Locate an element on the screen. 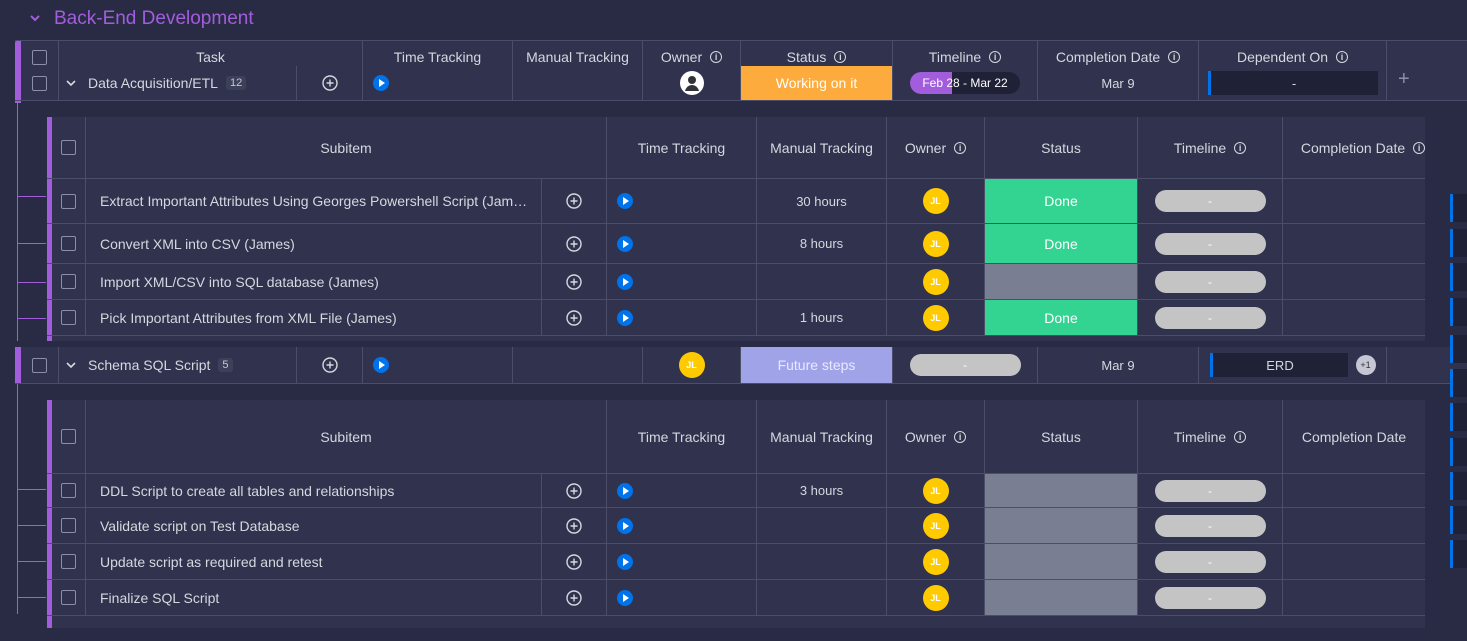 The height and width of the screenshot is (641, 1467). subitem-row: Update script as required and retest JL - is located at coordinates (736, 562).